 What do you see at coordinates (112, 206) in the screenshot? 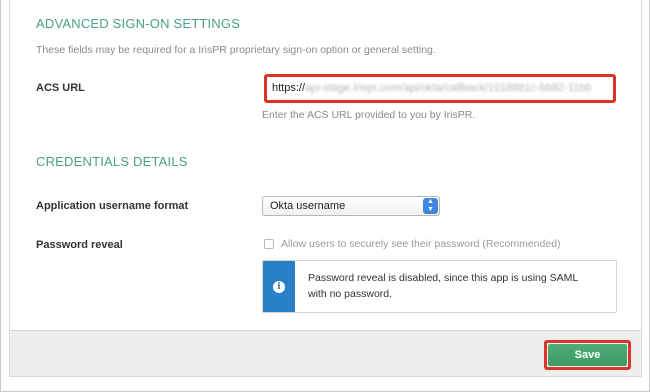
I see `username-format-label: Application username format` at bounding box center [112, 206].